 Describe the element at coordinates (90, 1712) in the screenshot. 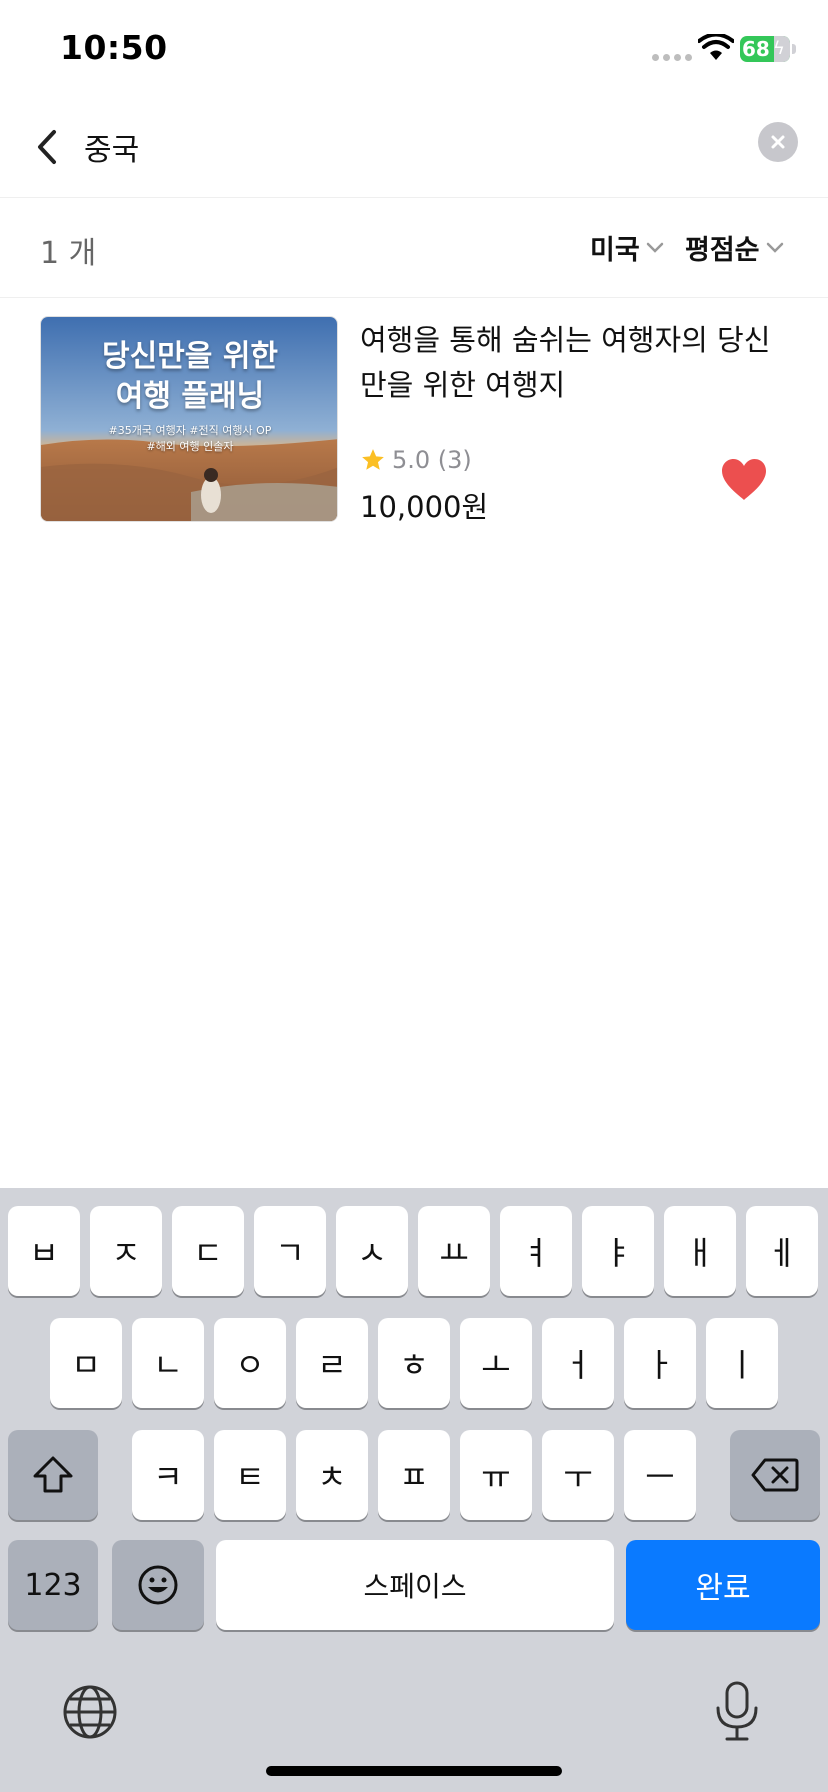

I see `globe-icon` at that location.